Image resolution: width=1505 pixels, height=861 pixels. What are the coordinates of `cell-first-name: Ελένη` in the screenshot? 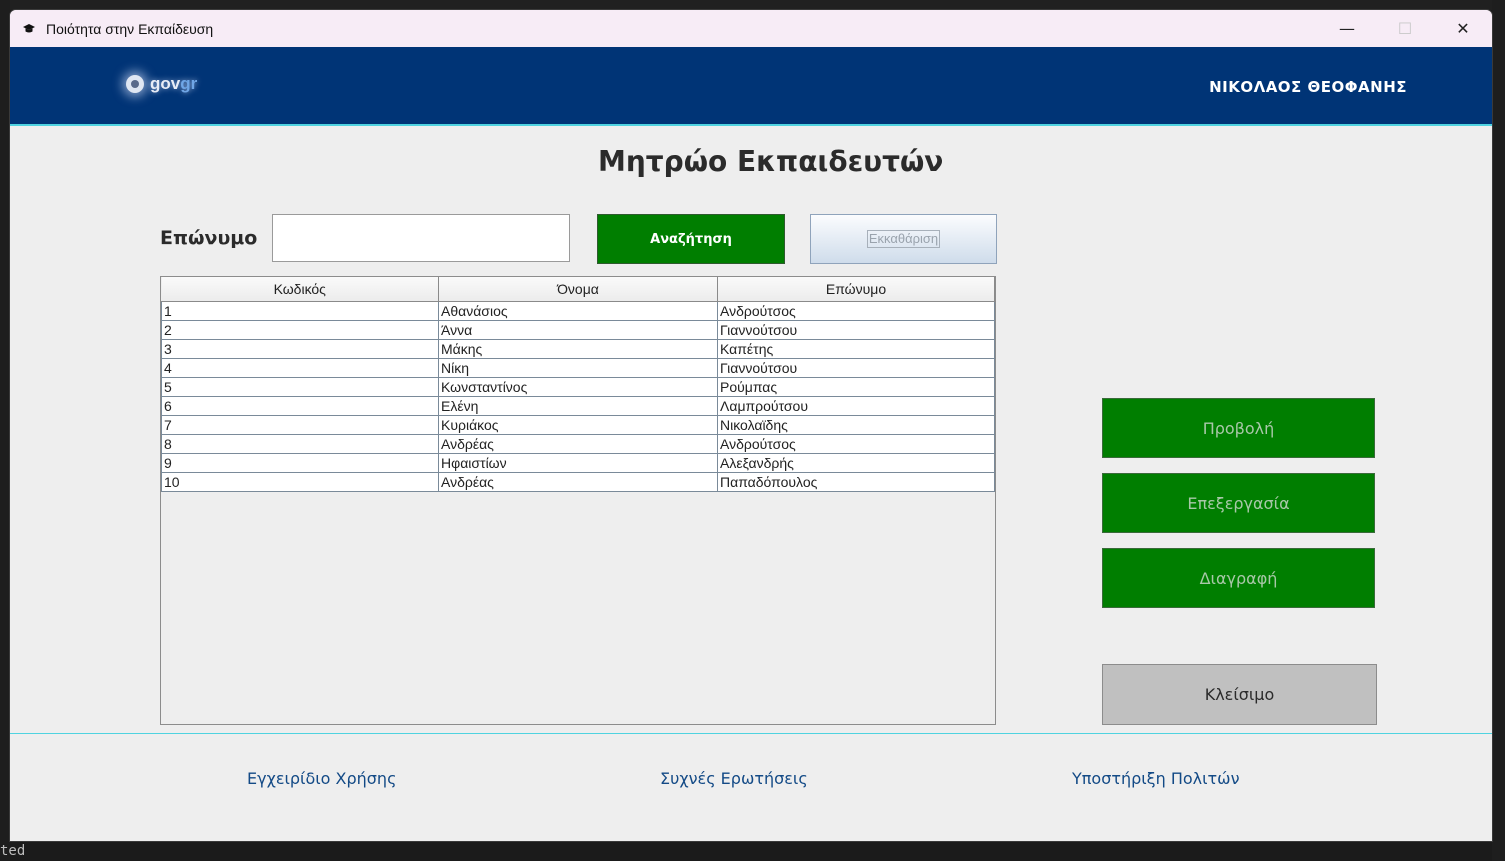 It's located at (578, 406).